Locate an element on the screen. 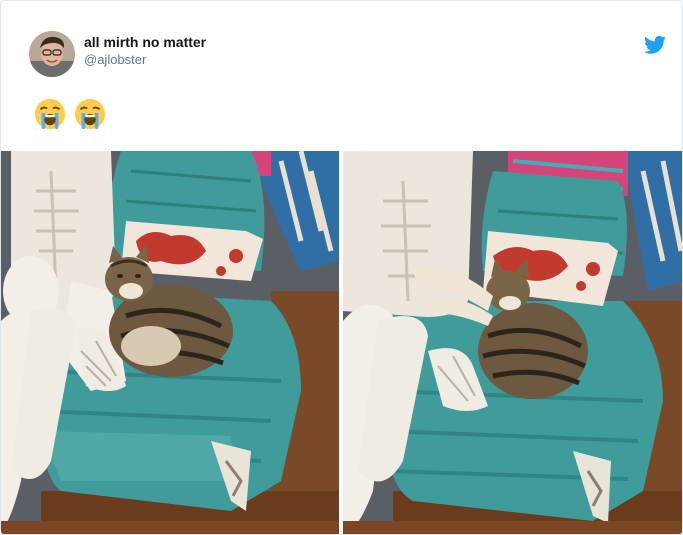 Image resolution: width=683 pixels, height=535 pixels. display-name: all mirth no matter is located at coordinates (145, 42).